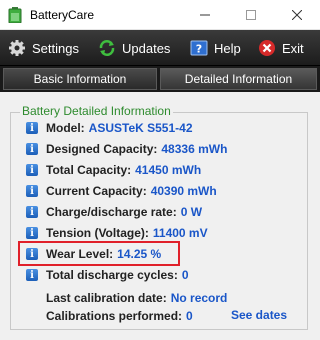 This screenshot has height=340, width=320. I want to click on help-button: ? Help, so click(215, 48).